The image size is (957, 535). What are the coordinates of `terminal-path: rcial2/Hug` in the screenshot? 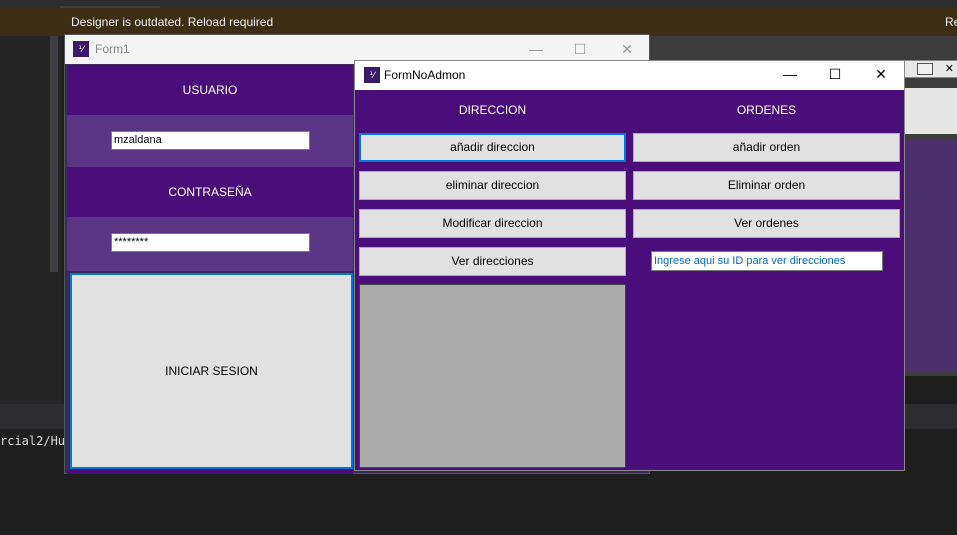 It's located at (36, 441).